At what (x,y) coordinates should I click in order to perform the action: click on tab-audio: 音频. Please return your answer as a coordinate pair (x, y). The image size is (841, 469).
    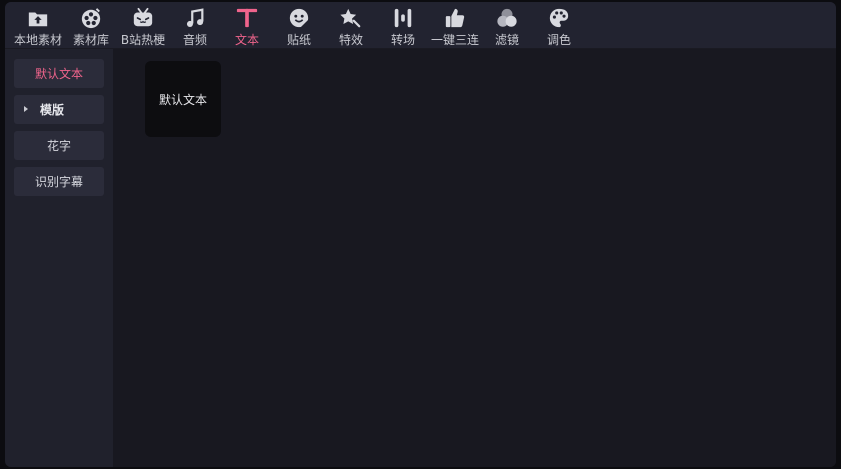
    Looking at the image, I should click on (195, 25).